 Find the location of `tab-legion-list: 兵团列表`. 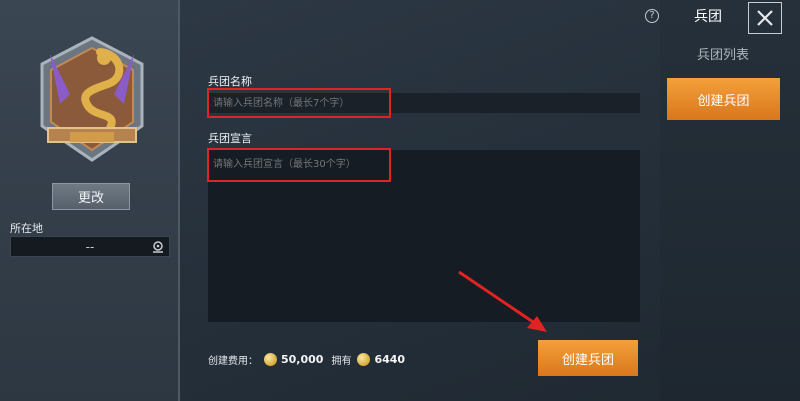

tab-legion-list: 兵团列表 is located at coordinates (723, 55).